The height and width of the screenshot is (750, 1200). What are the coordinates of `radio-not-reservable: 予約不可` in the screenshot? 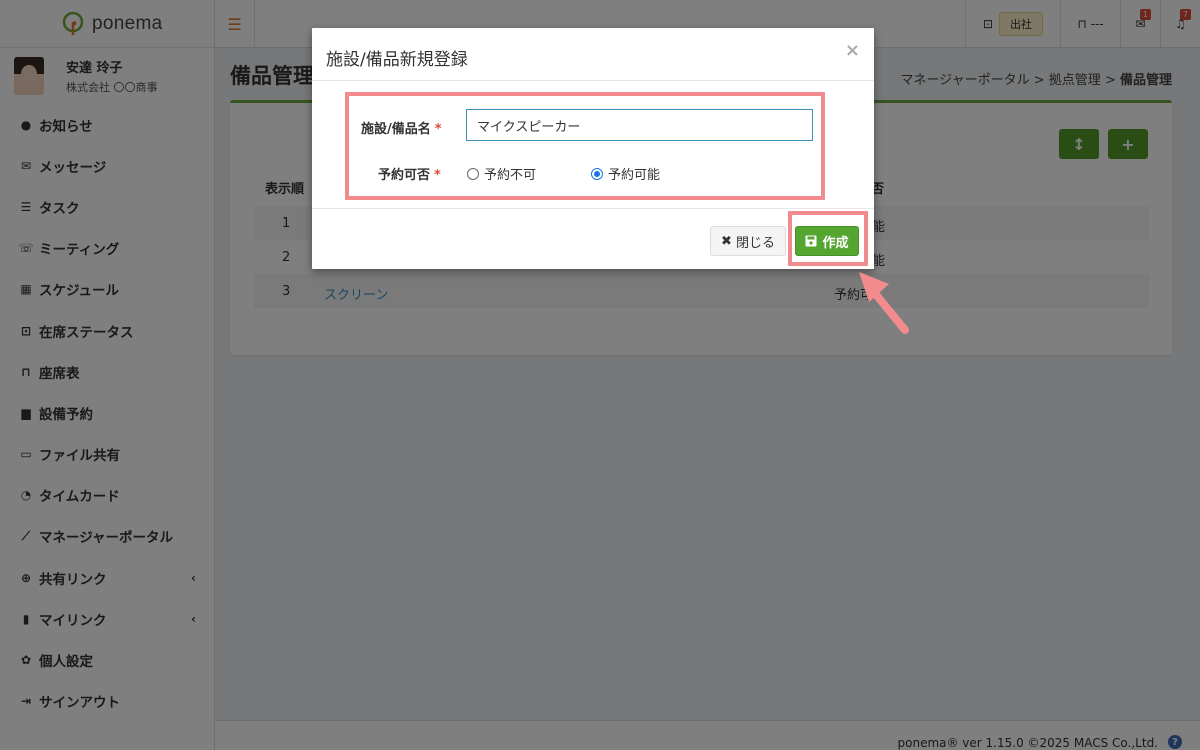 It's located at (501, 173).